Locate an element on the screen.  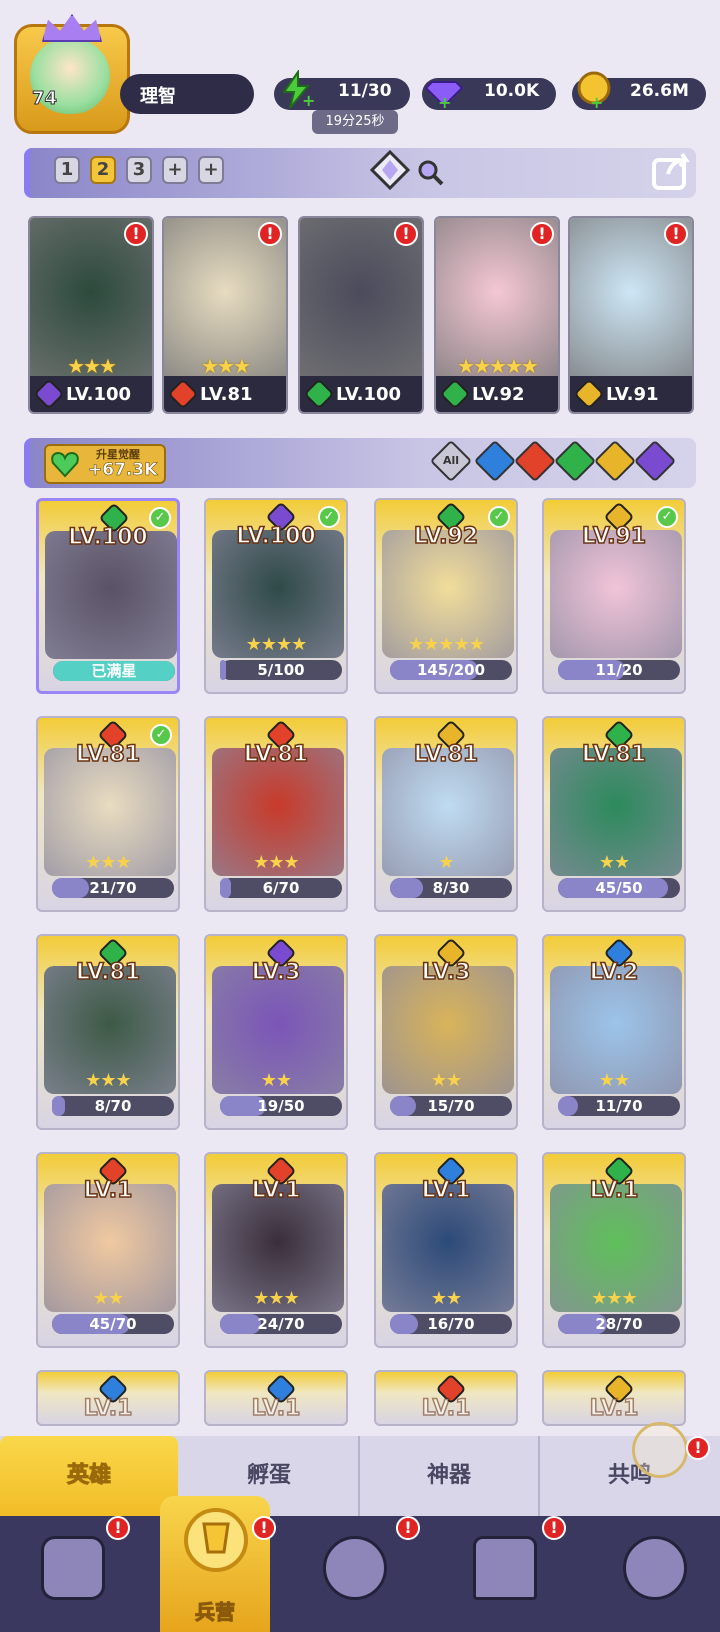
level-bar: LV.81 is located at coordinates (225, 394).